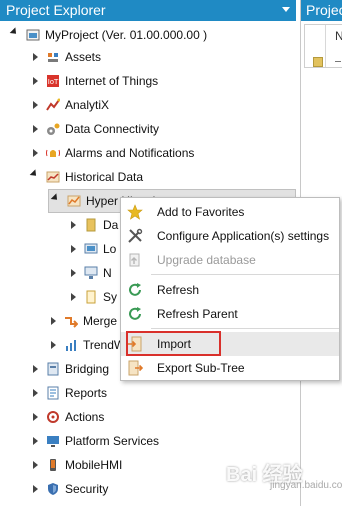  Describe the element at coordinates (338, 36) in the screenshot. I see `grid-column-header: N` at that location.